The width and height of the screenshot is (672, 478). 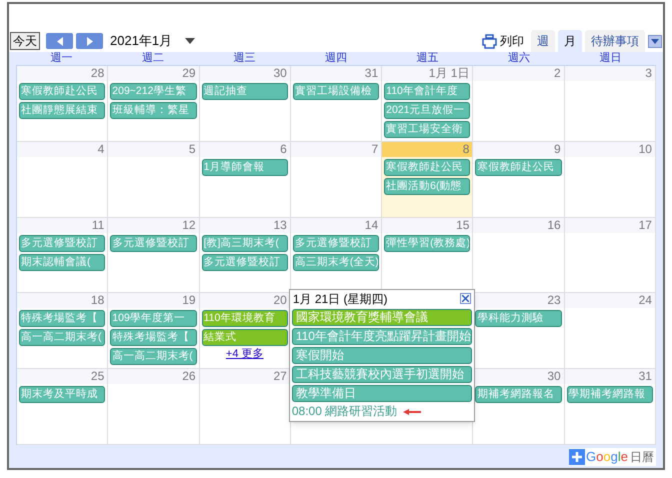 I want to click on event-chip: 學科能力測驗, so click(x=518, y=319).